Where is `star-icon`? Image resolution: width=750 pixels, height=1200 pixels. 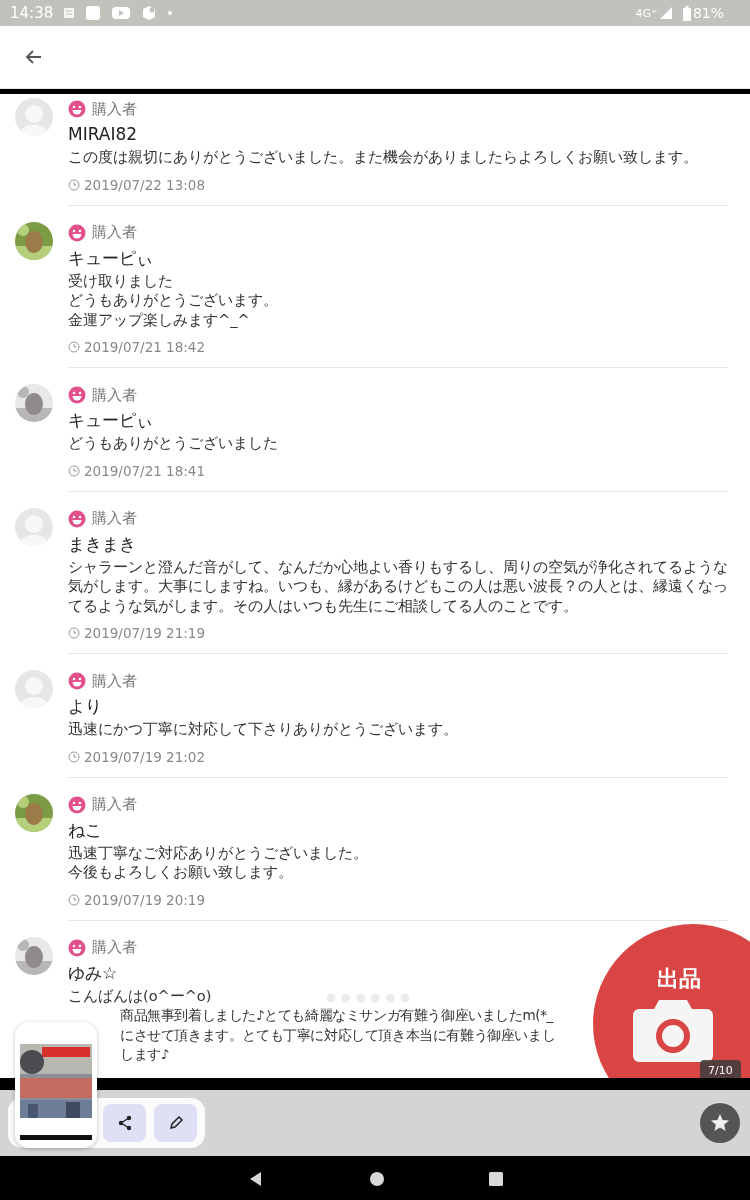 star-icon is located at coordinates (720, 1123).